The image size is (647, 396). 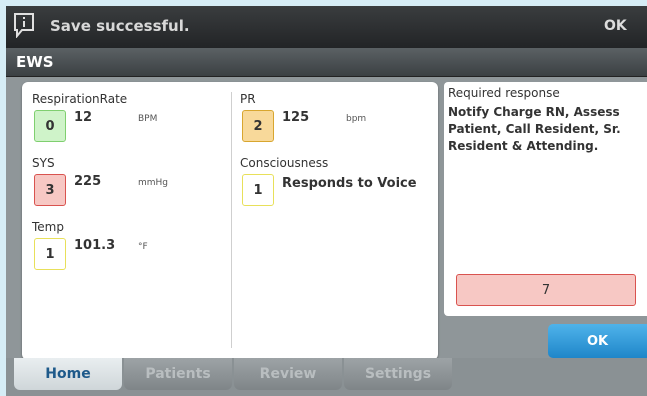 I want to click on total-score-box: 7, so click(x=546, y=290).